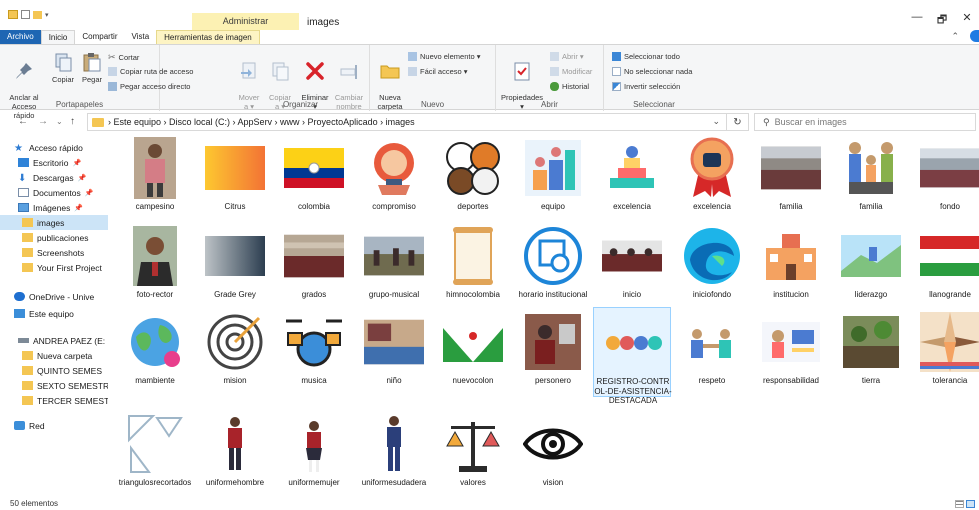 Image resolution: width=979 pixels, height=510 pixels. What do you see at coordinates (235, 454) in the screenshot?
I see `file-item: uniformehombre` at bounding box center [235, 454].